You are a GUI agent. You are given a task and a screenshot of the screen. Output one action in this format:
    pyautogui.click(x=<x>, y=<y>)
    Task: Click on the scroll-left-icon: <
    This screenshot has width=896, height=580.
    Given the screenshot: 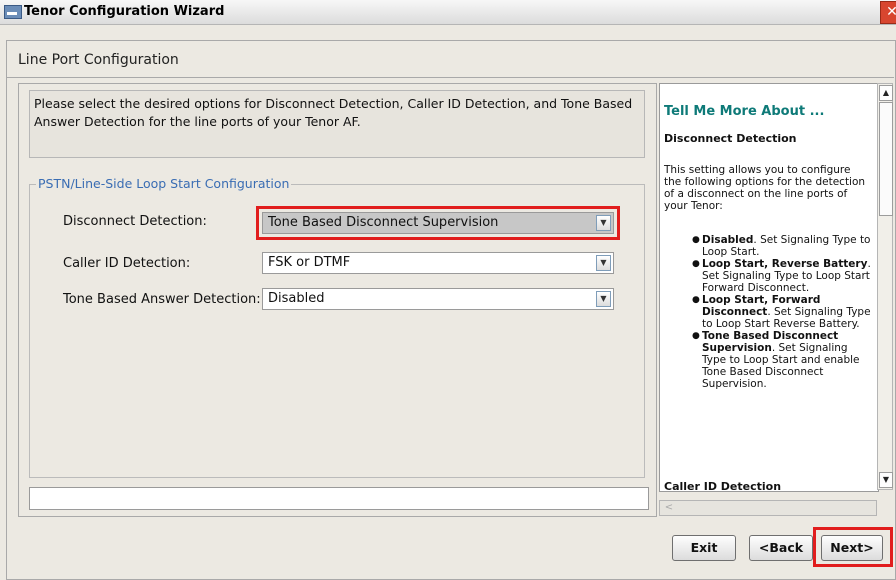 What is the action you would take?
    pyautogui.click(x=669, y=508)
    